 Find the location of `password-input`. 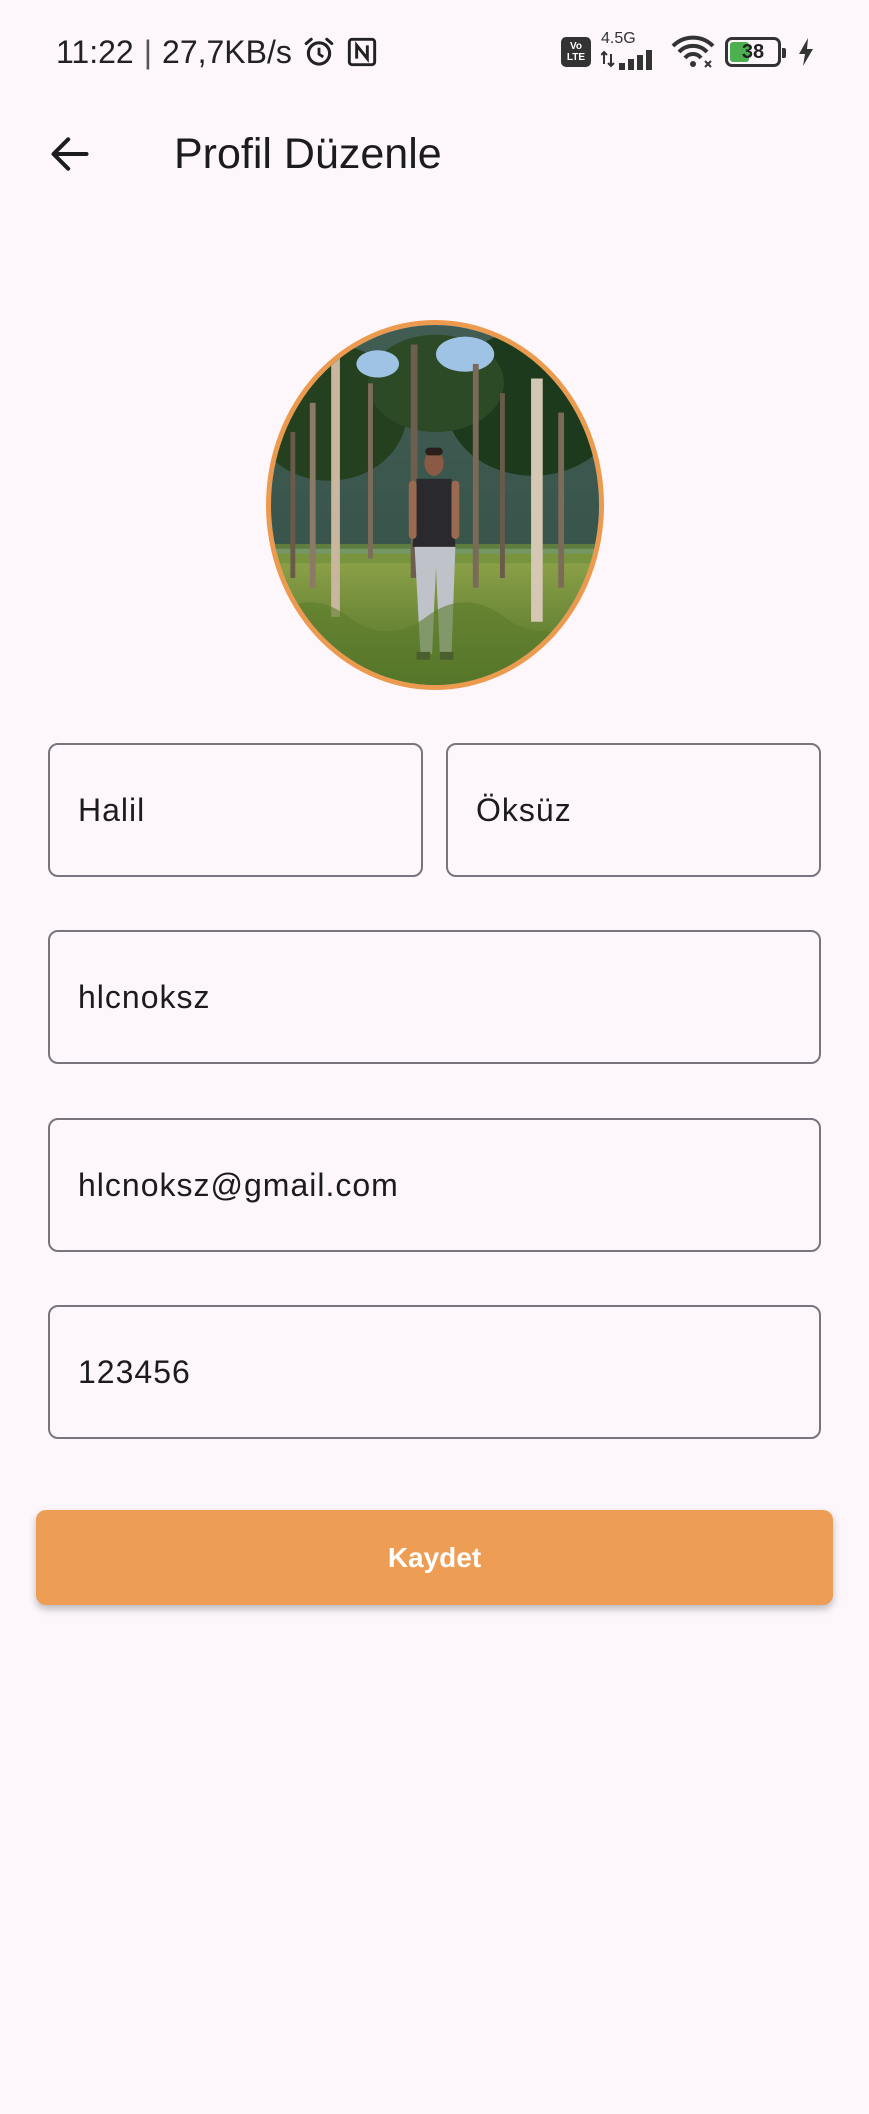

password-input is located at coordinates (448, 1372).